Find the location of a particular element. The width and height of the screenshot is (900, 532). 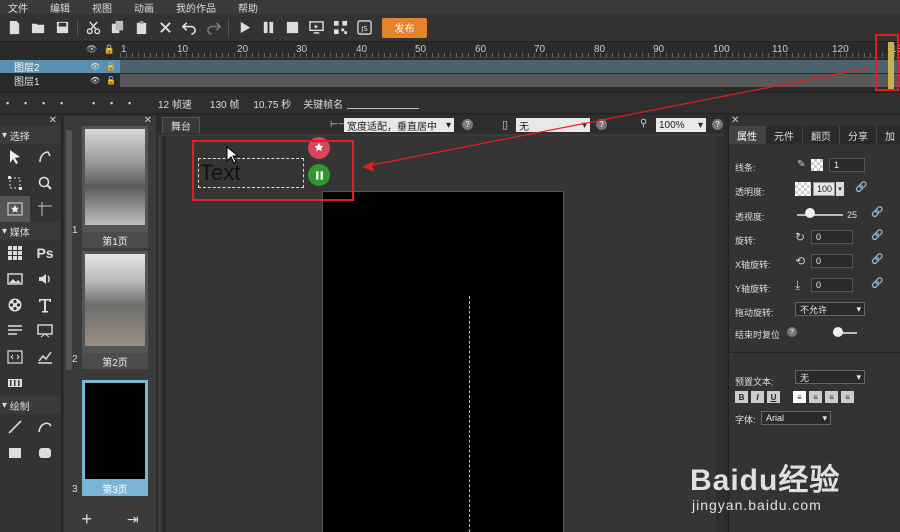

keyframe-name-input is located at coordinates (383, 103).